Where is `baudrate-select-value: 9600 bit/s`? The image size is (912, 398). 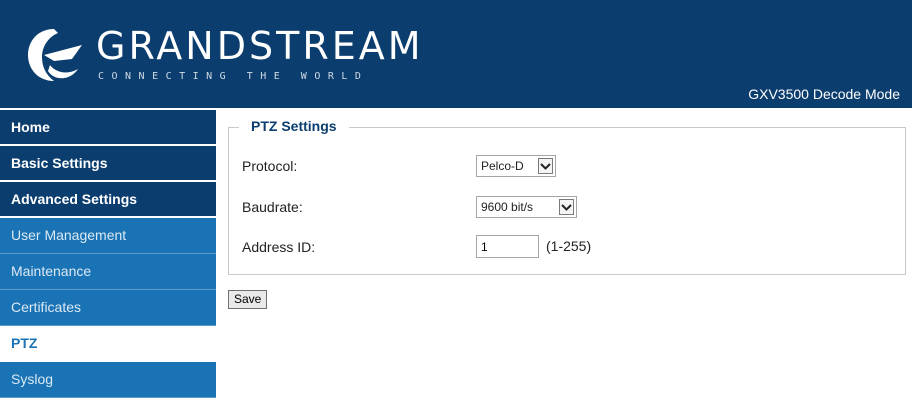
baudrate-select-value: 9600 bit/s is located at coordinates (507, 207).